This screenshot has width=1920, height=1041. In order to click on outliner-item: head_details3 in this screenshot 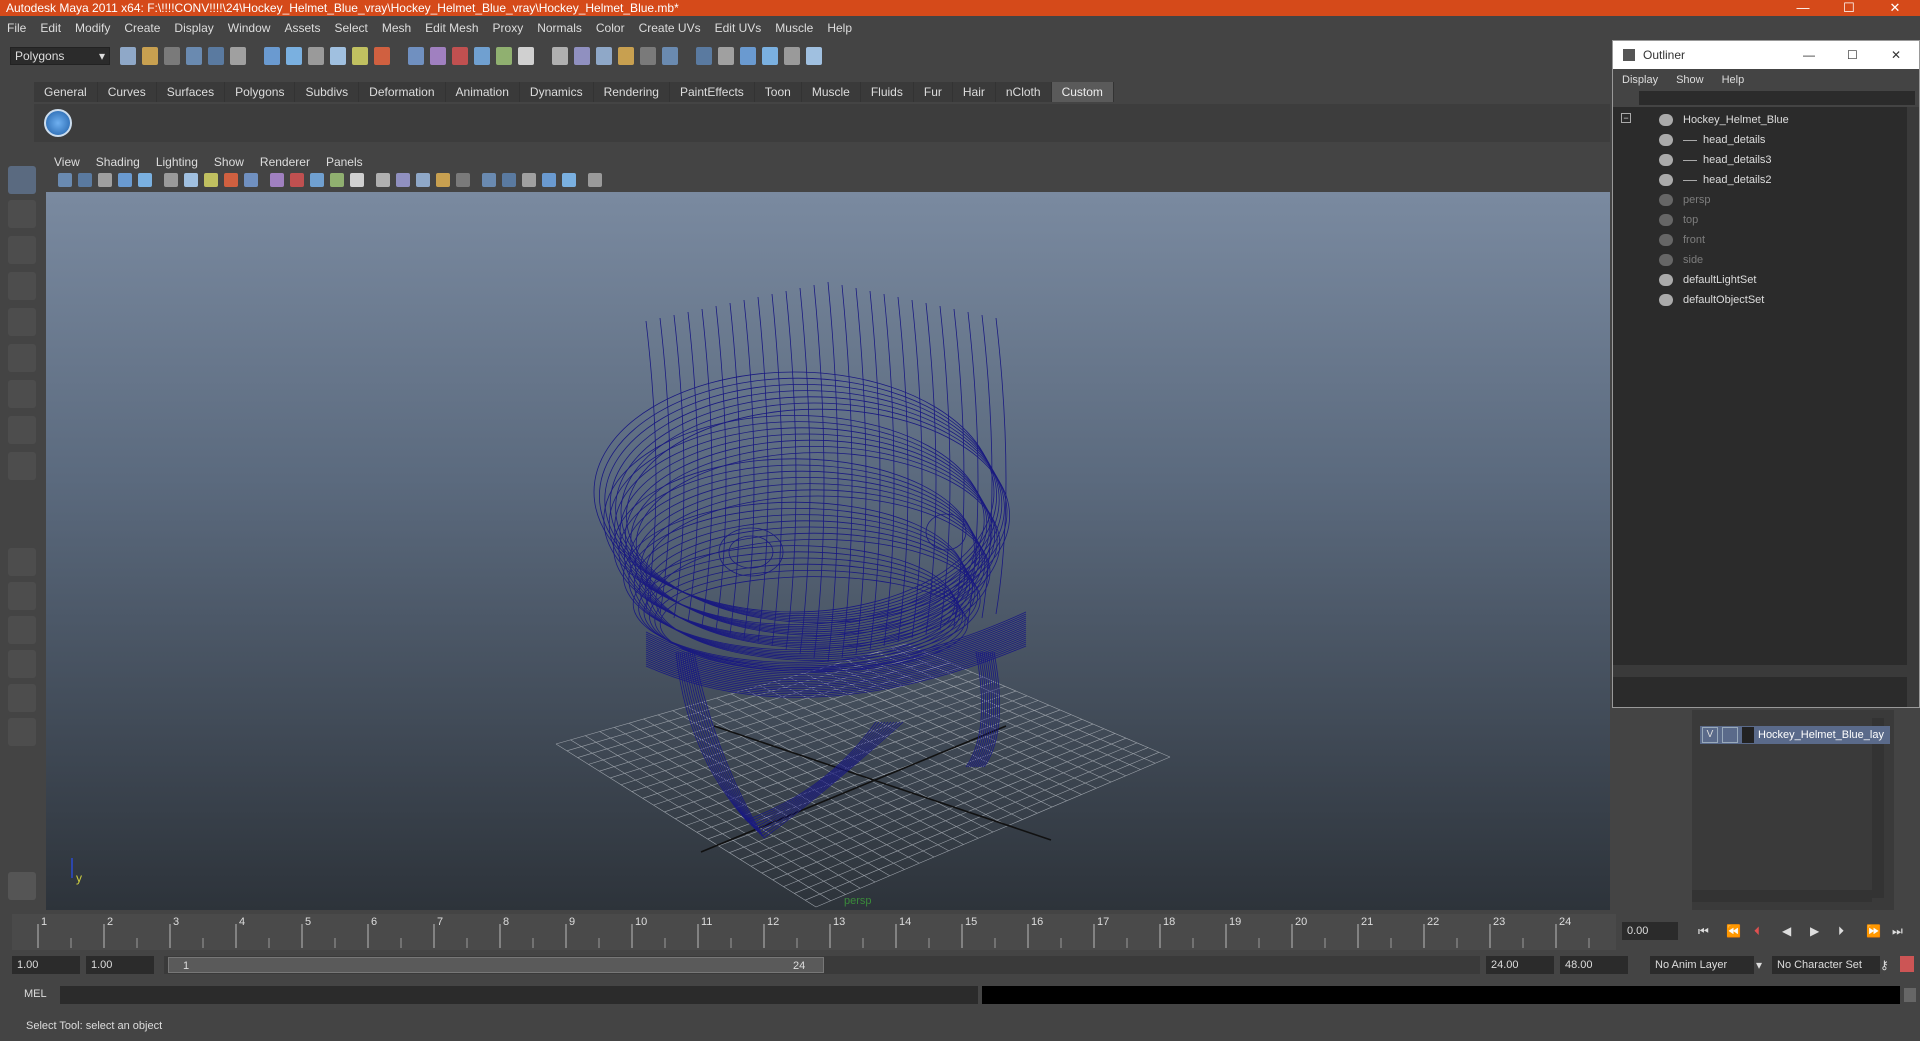, I will do `click(1737, 160)`.